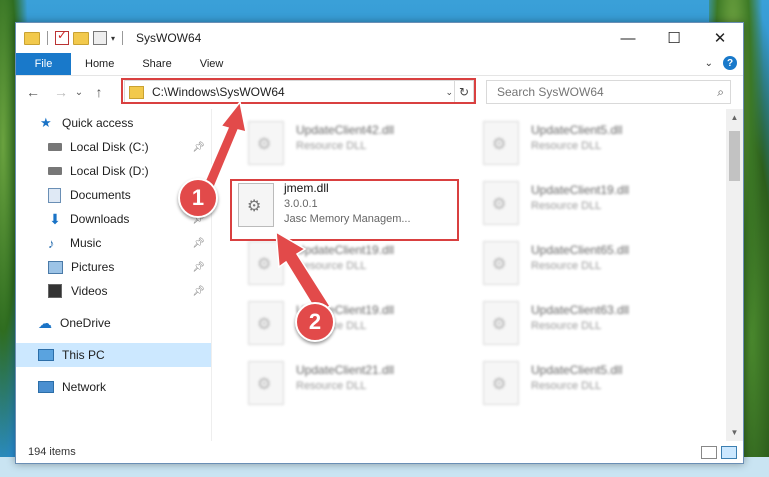  Describe the element at coordinates (587, 264) in the screenshot. I see `file-tile: UpdateClient65.dll Resource DLL` at that location.